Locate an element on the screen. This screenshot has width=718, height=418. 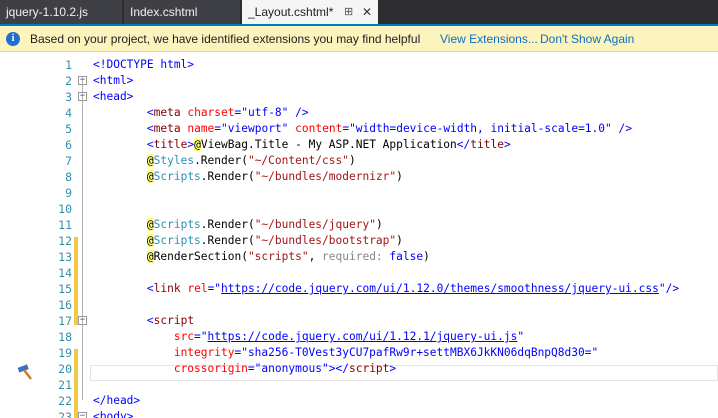
code-line-8: 8 @Scripts.Render("~/bundles/modernizr") is located at coordinates (359, 177).